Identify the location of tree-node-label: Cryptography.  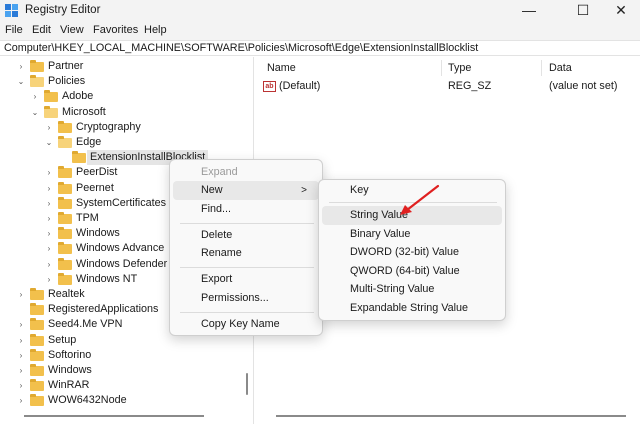
(108, 126).